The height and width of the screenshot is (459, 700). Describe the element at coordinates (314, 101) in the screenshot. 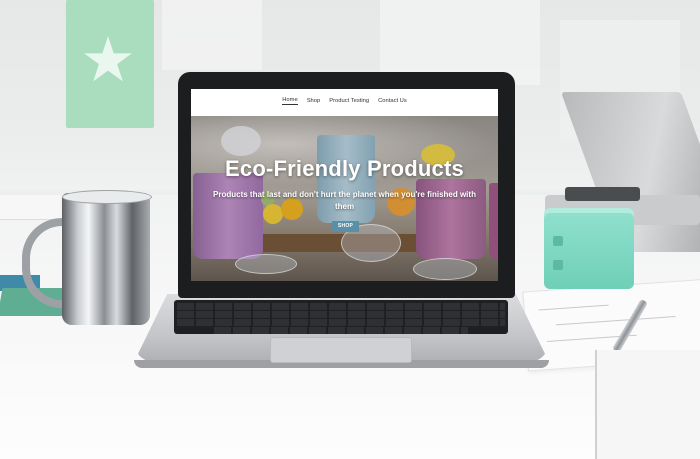

I see `nav-shop-link: Shop` at that location.